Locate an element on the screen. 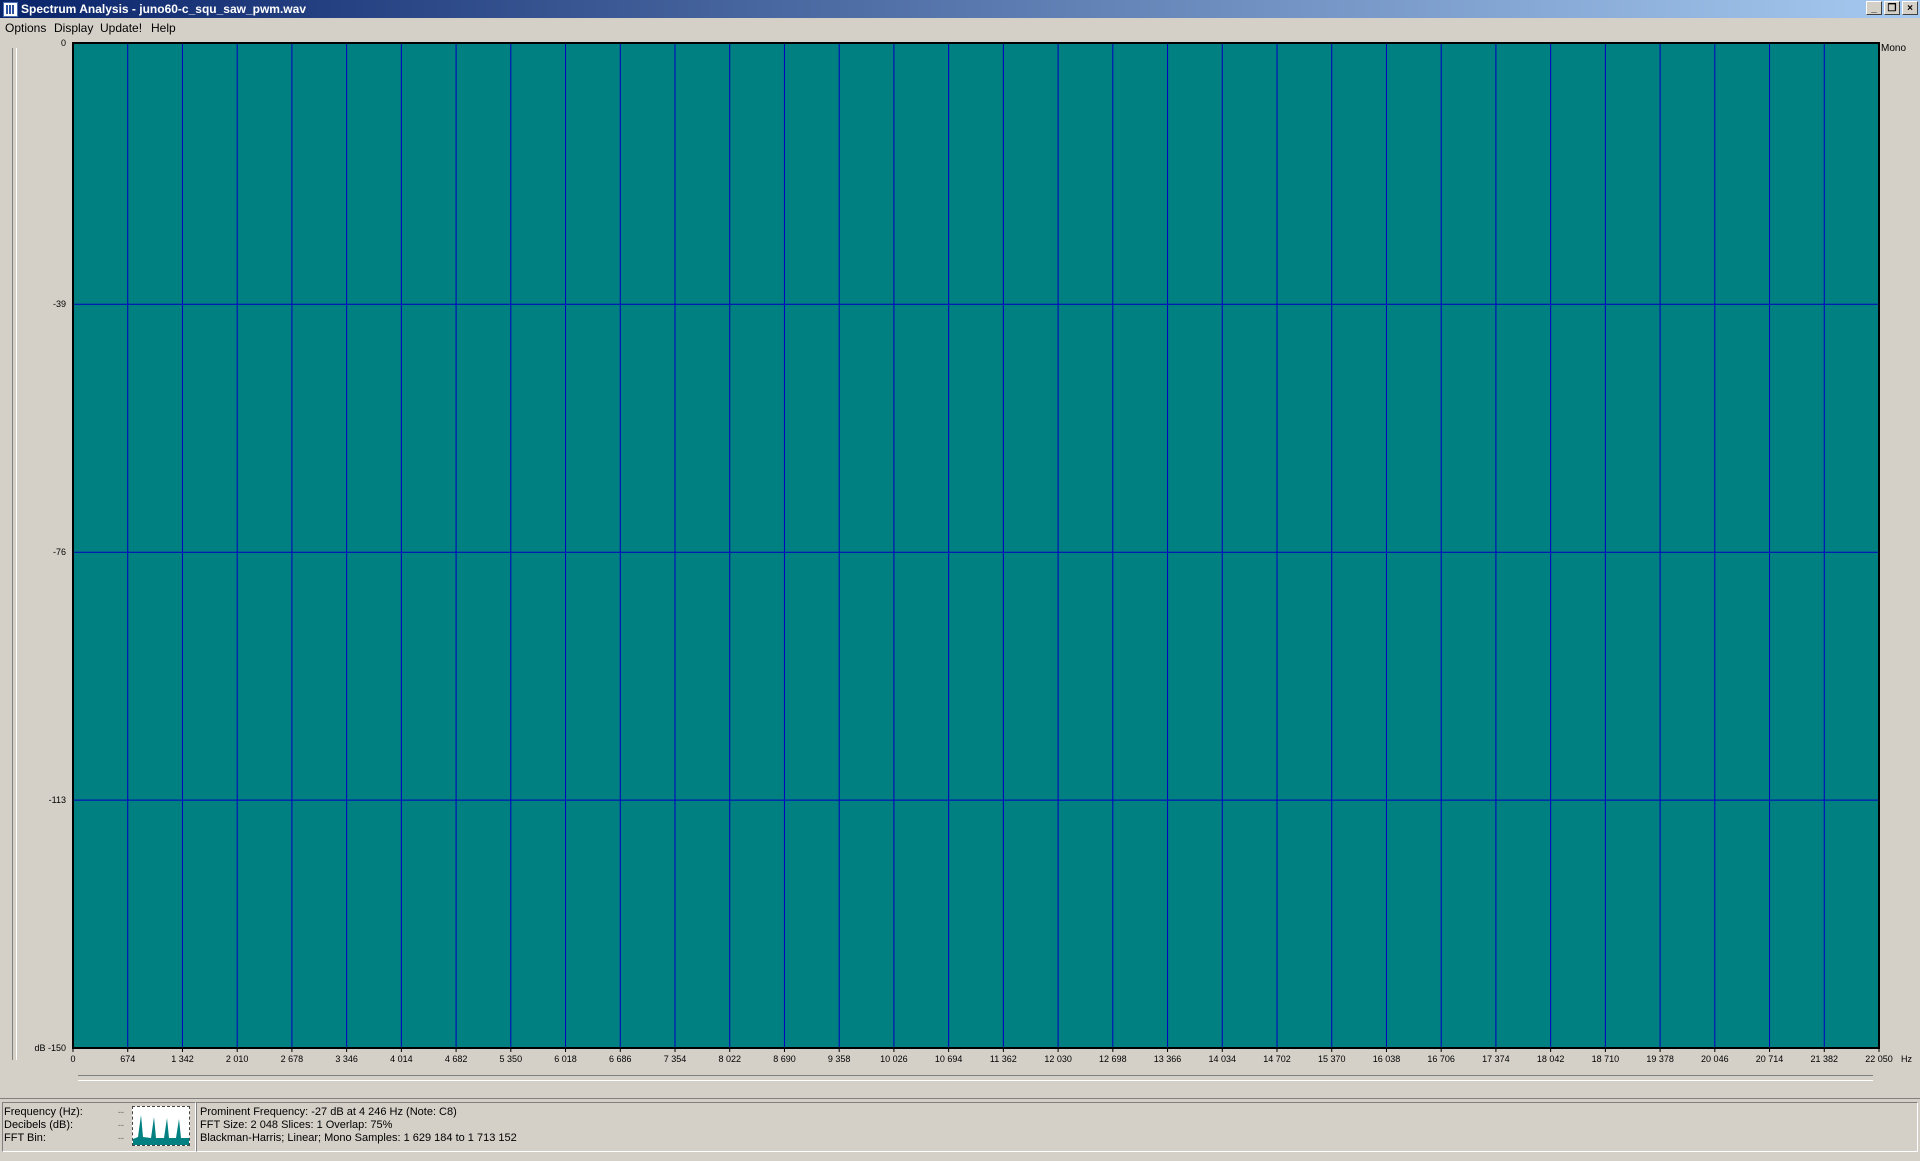 The height and width of the screenshot is (1161, 1920). x-tick-label: 15 370 is located at coordinates (1331, 1059).